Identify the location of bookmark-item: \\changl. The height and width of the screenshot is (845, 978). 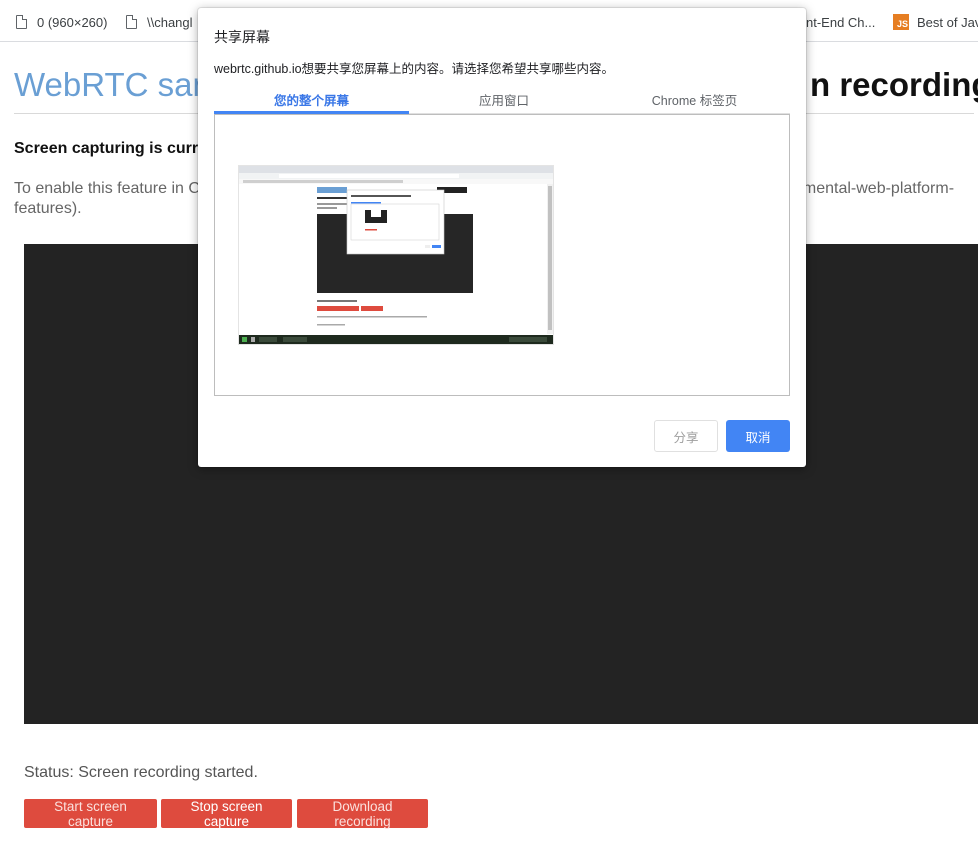
(159, 22).